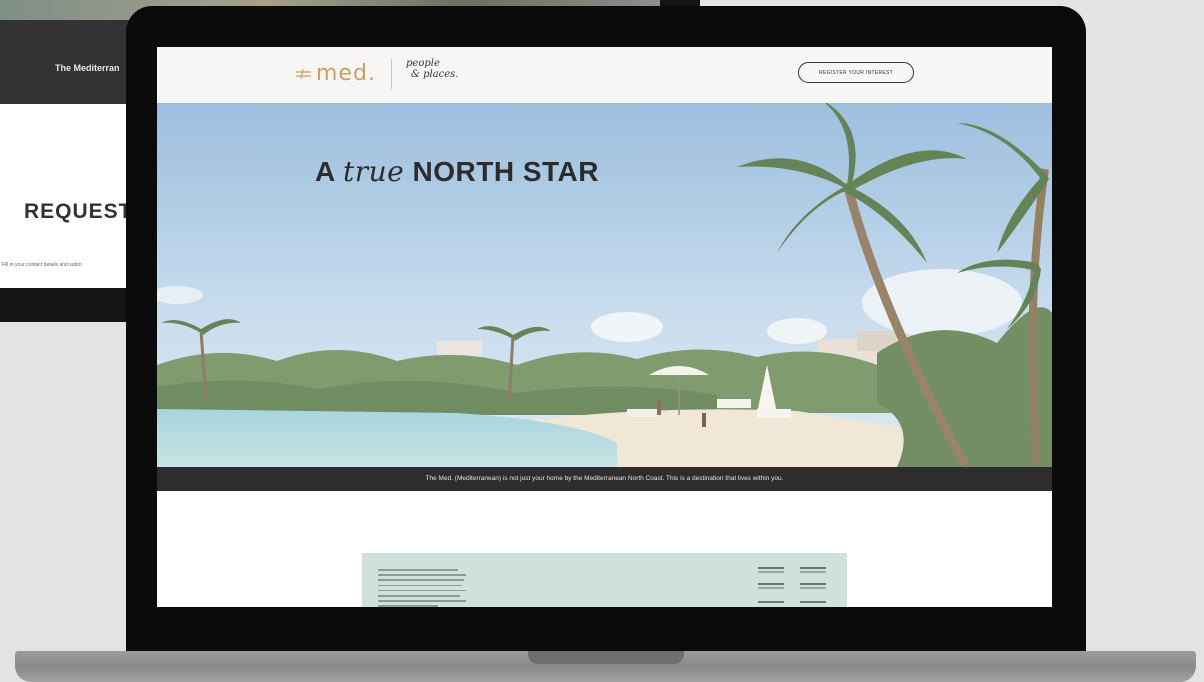  I want to click on hero-title: A true NORTH STAR, so click(457, 171).